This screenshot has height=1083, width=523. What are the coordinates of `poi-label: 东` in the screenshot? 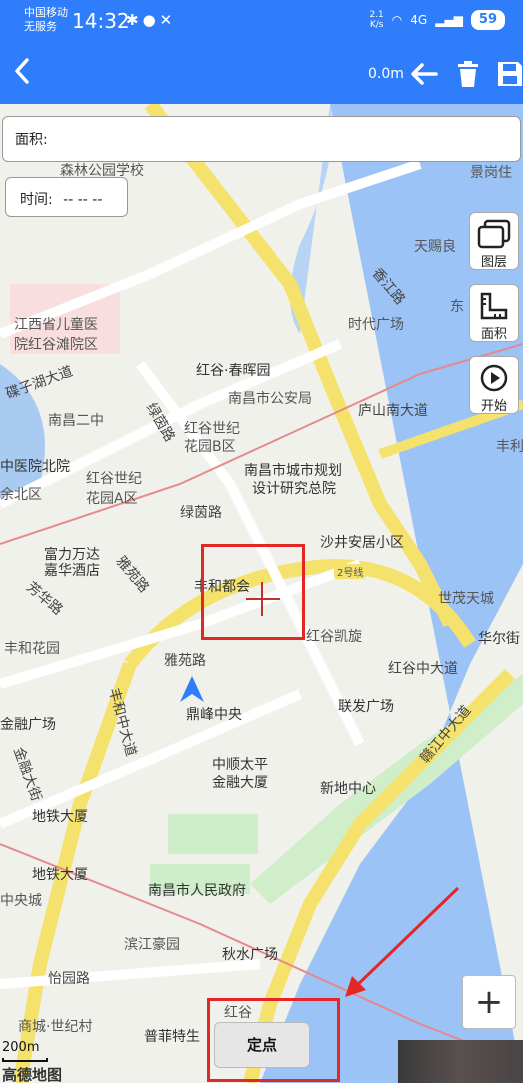 It's located at (457, 307).